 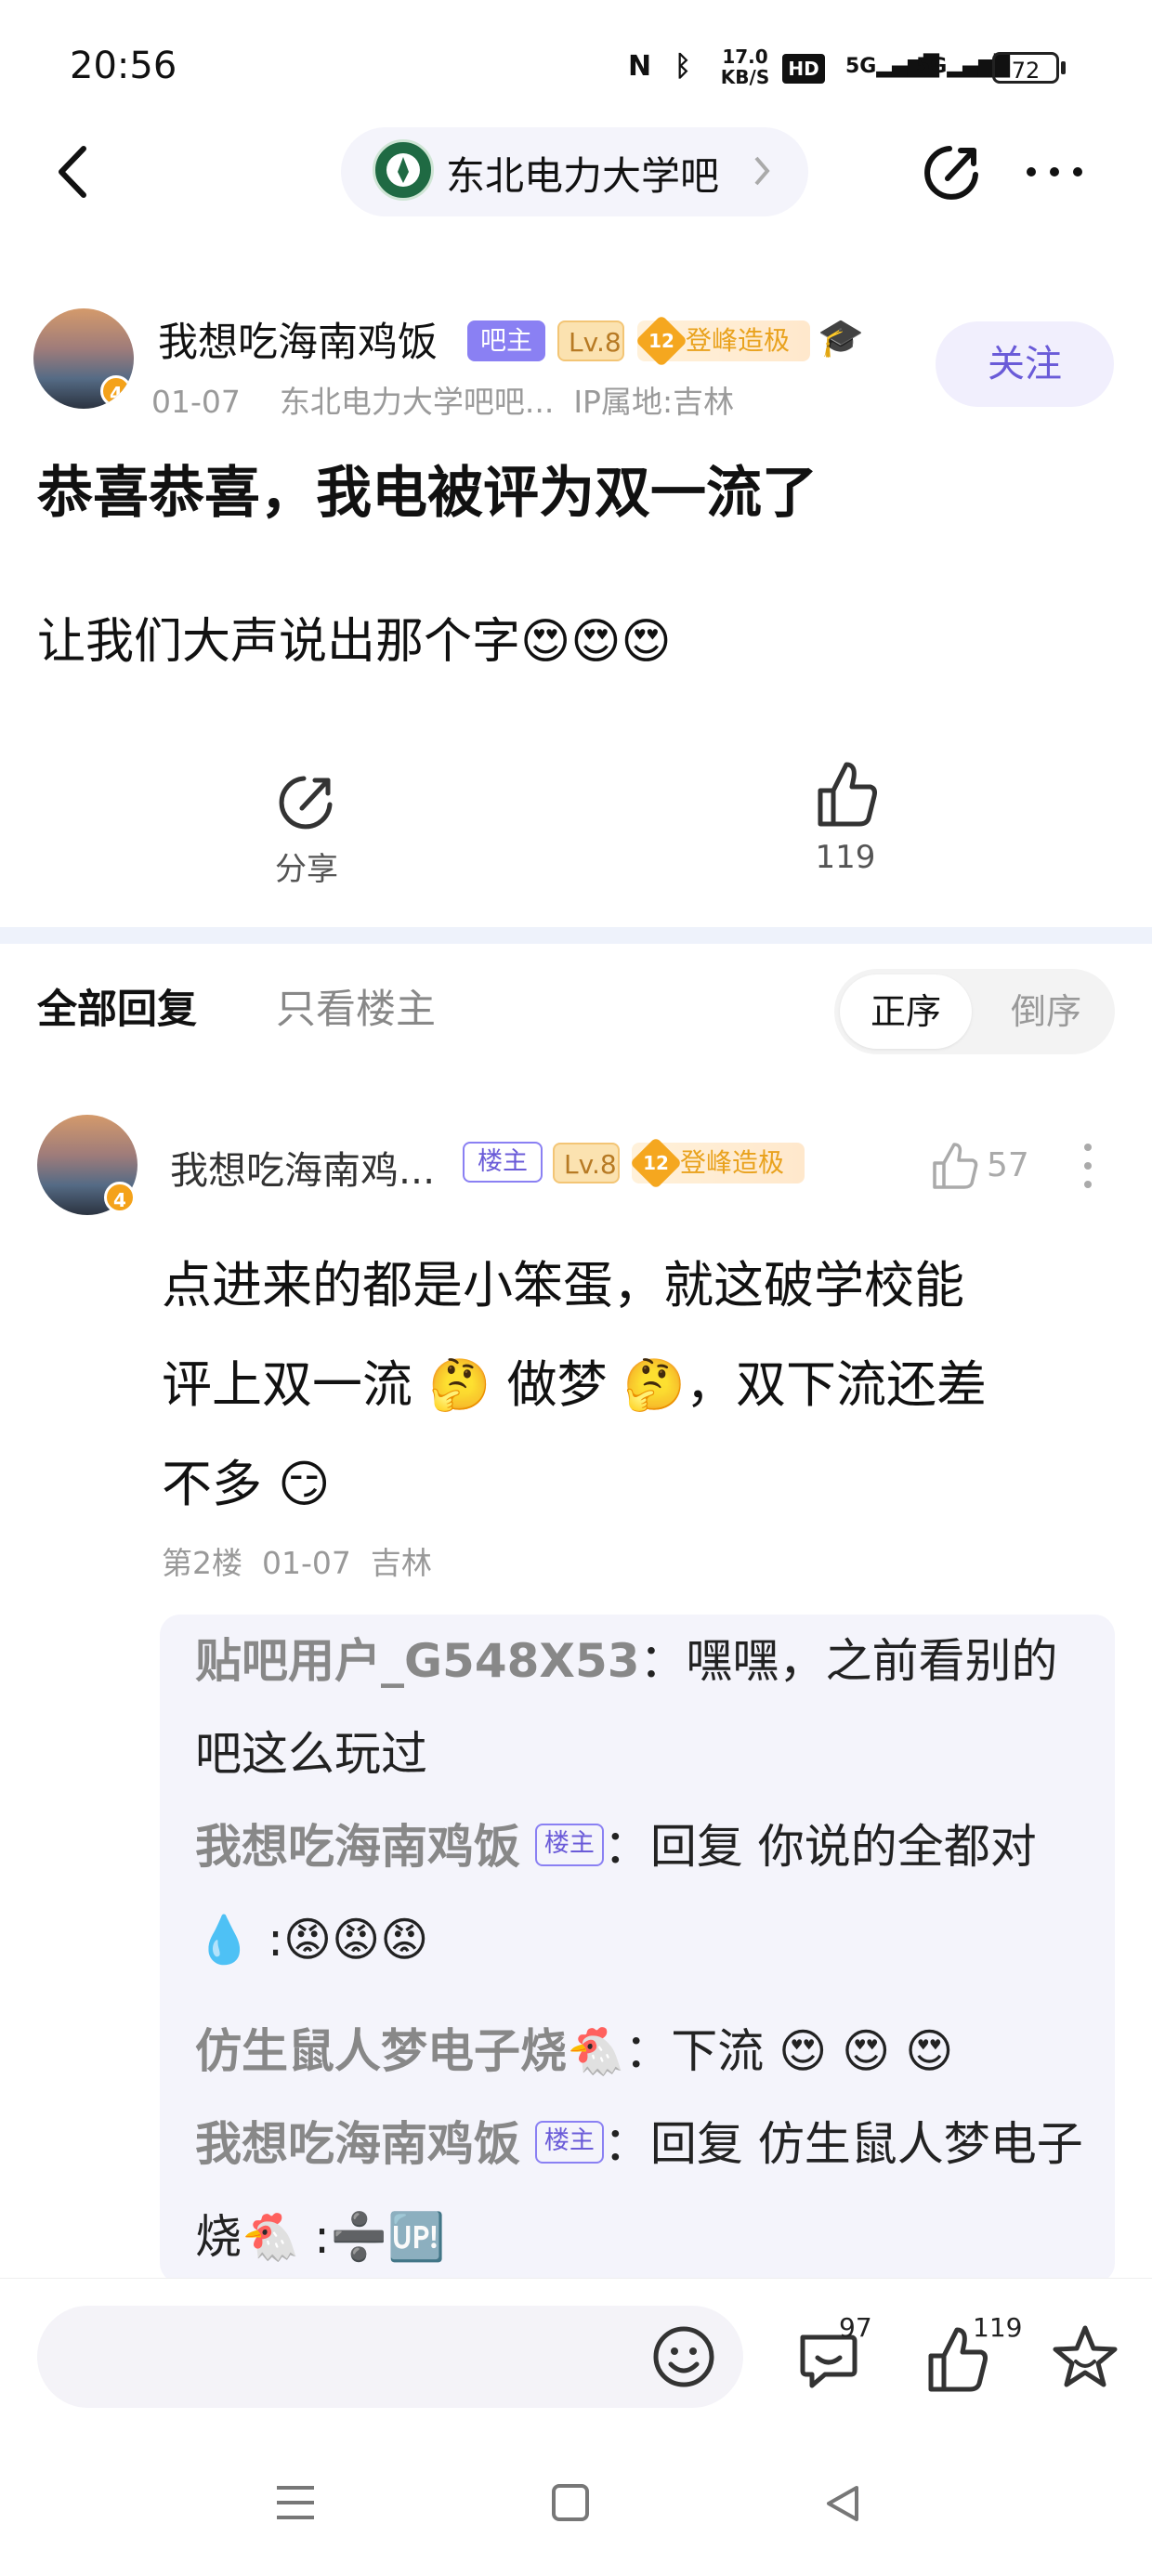 I want to click on share-icon, so click(x=306, y=803).